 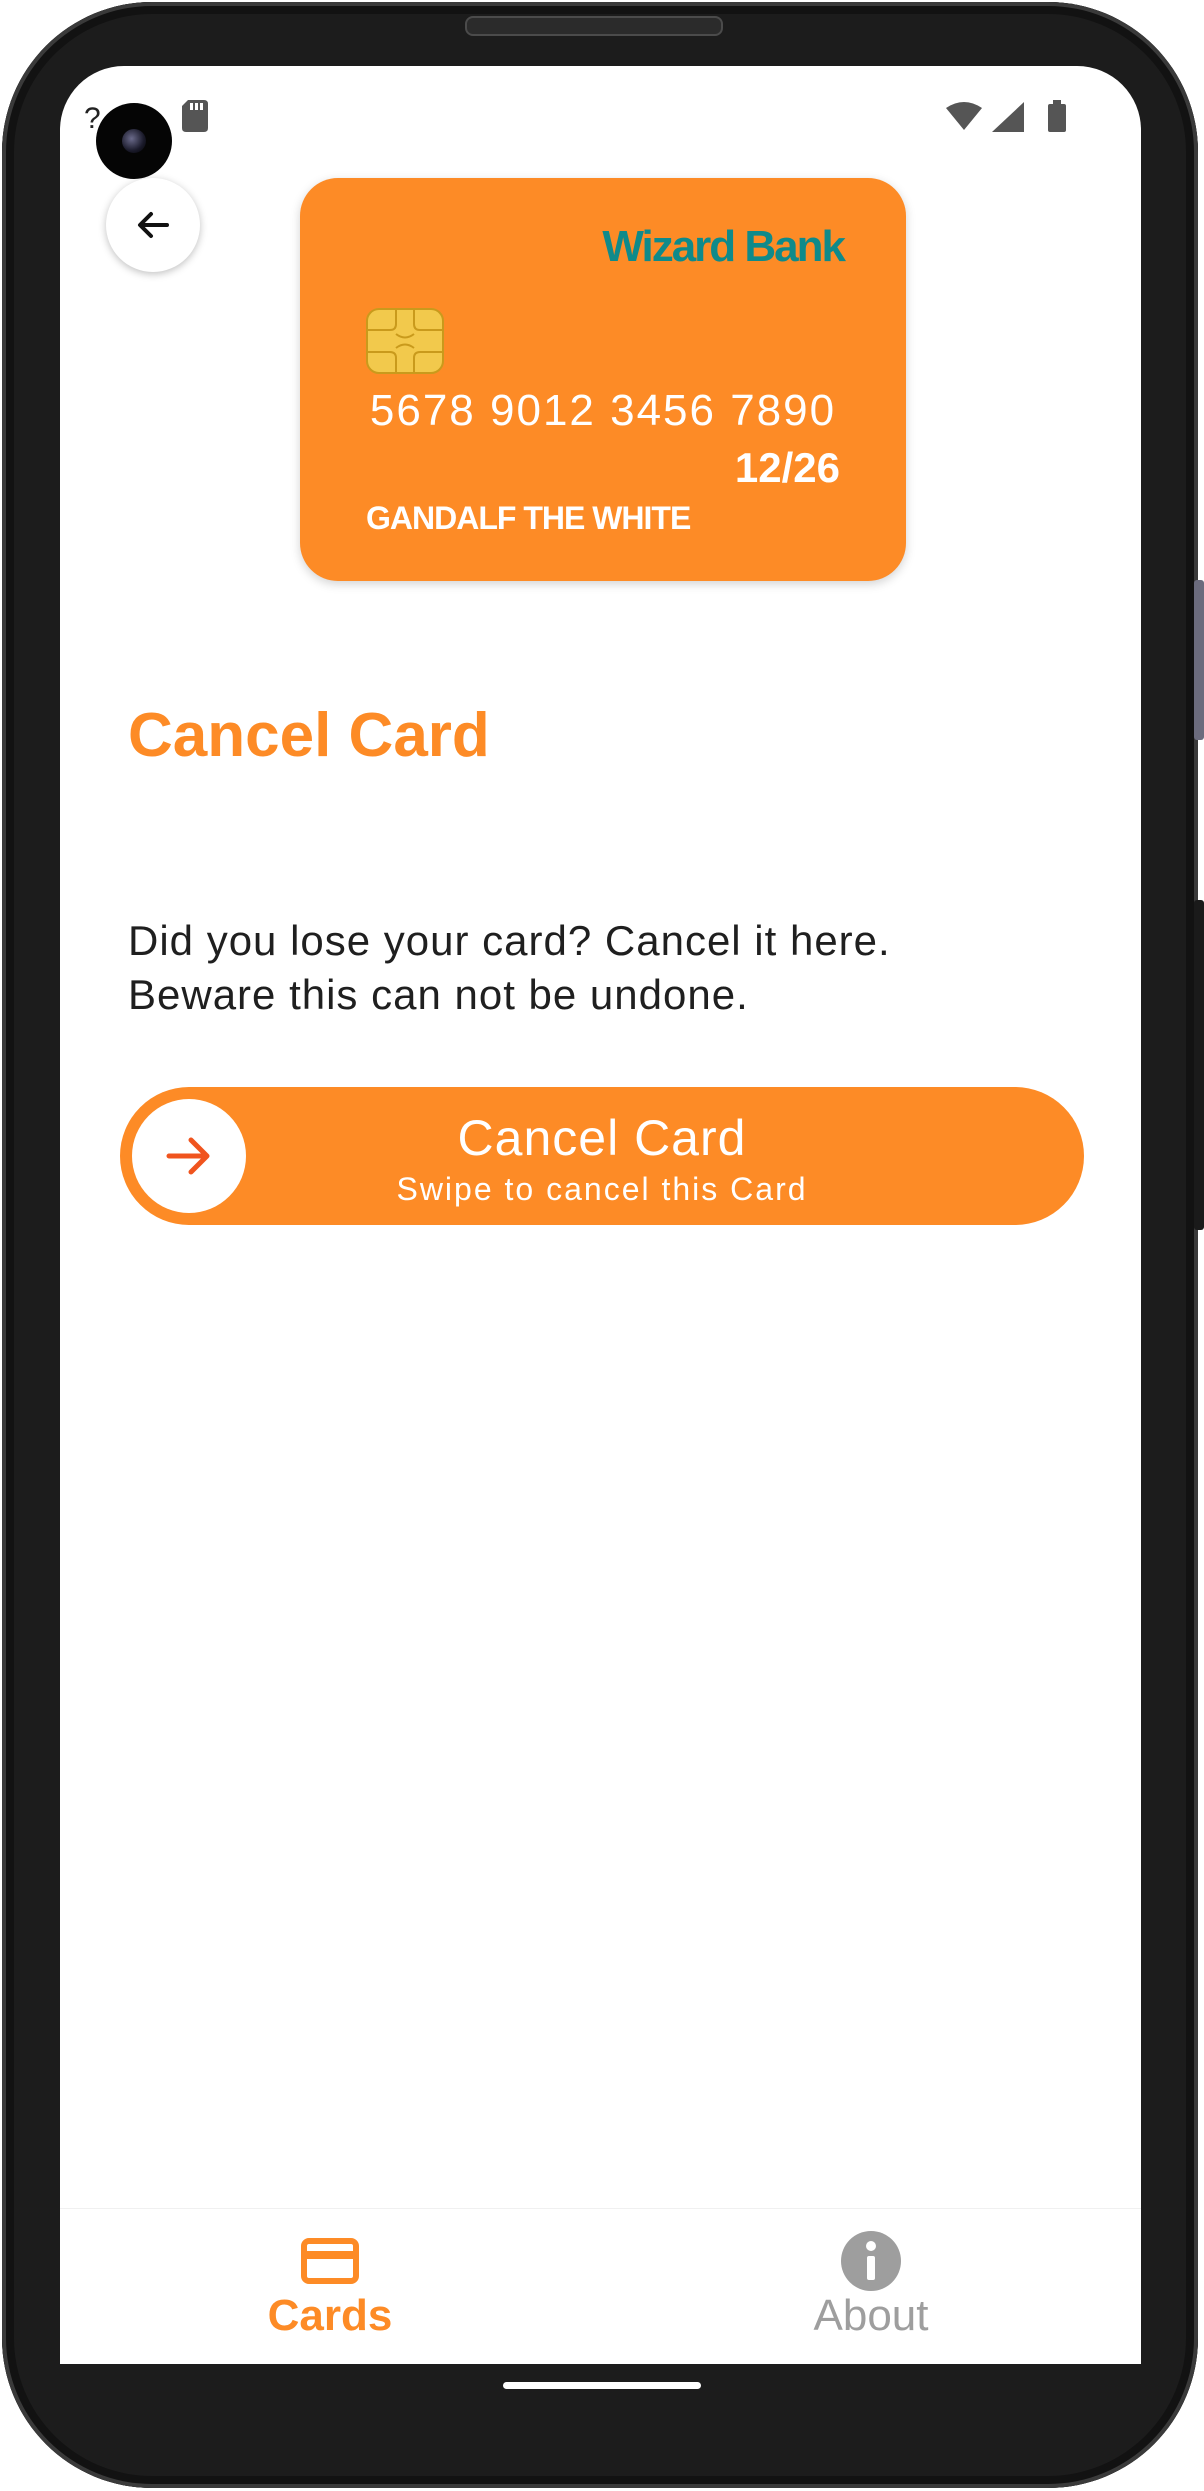 I want to click on nav-item-about: About, so click(x=871, y=2286).